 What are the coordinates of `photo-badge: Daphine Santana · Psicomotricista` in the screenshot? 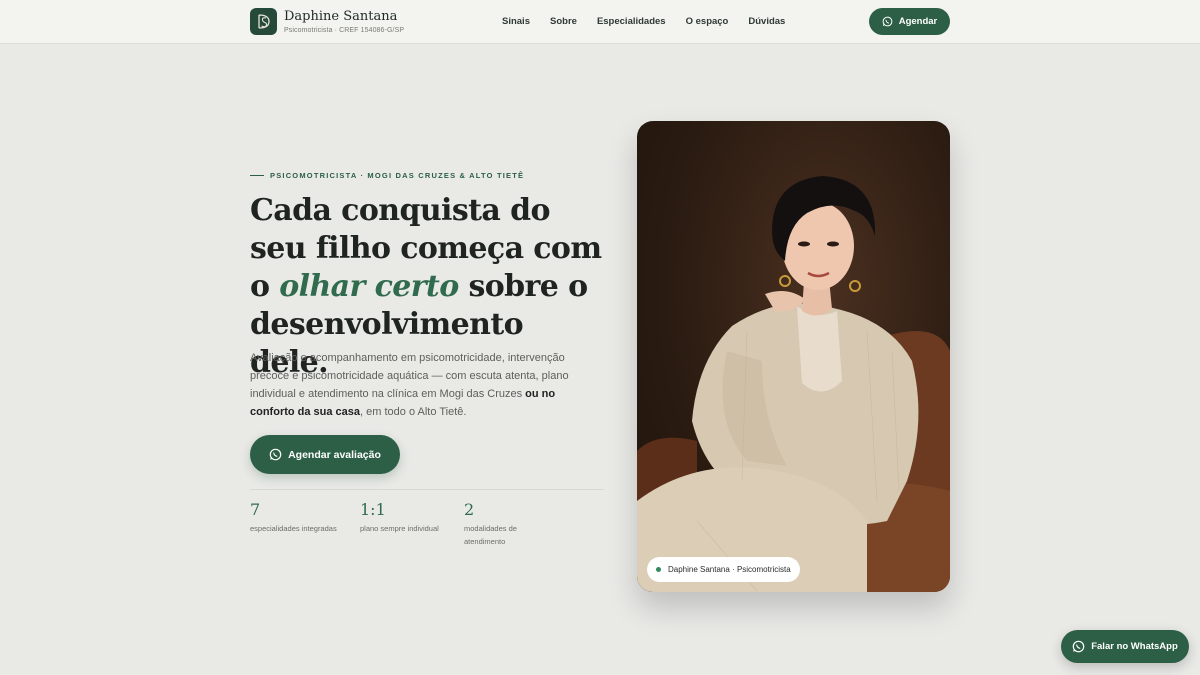 It's located at (723, 569).